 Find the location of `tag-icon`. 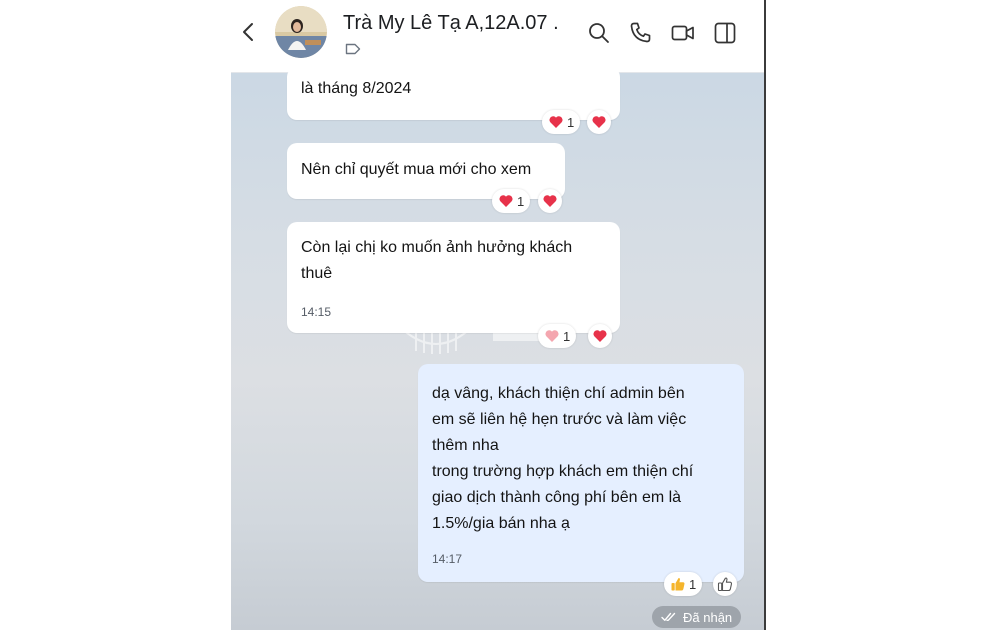

tag-icon is located at coordinates (353, 49).